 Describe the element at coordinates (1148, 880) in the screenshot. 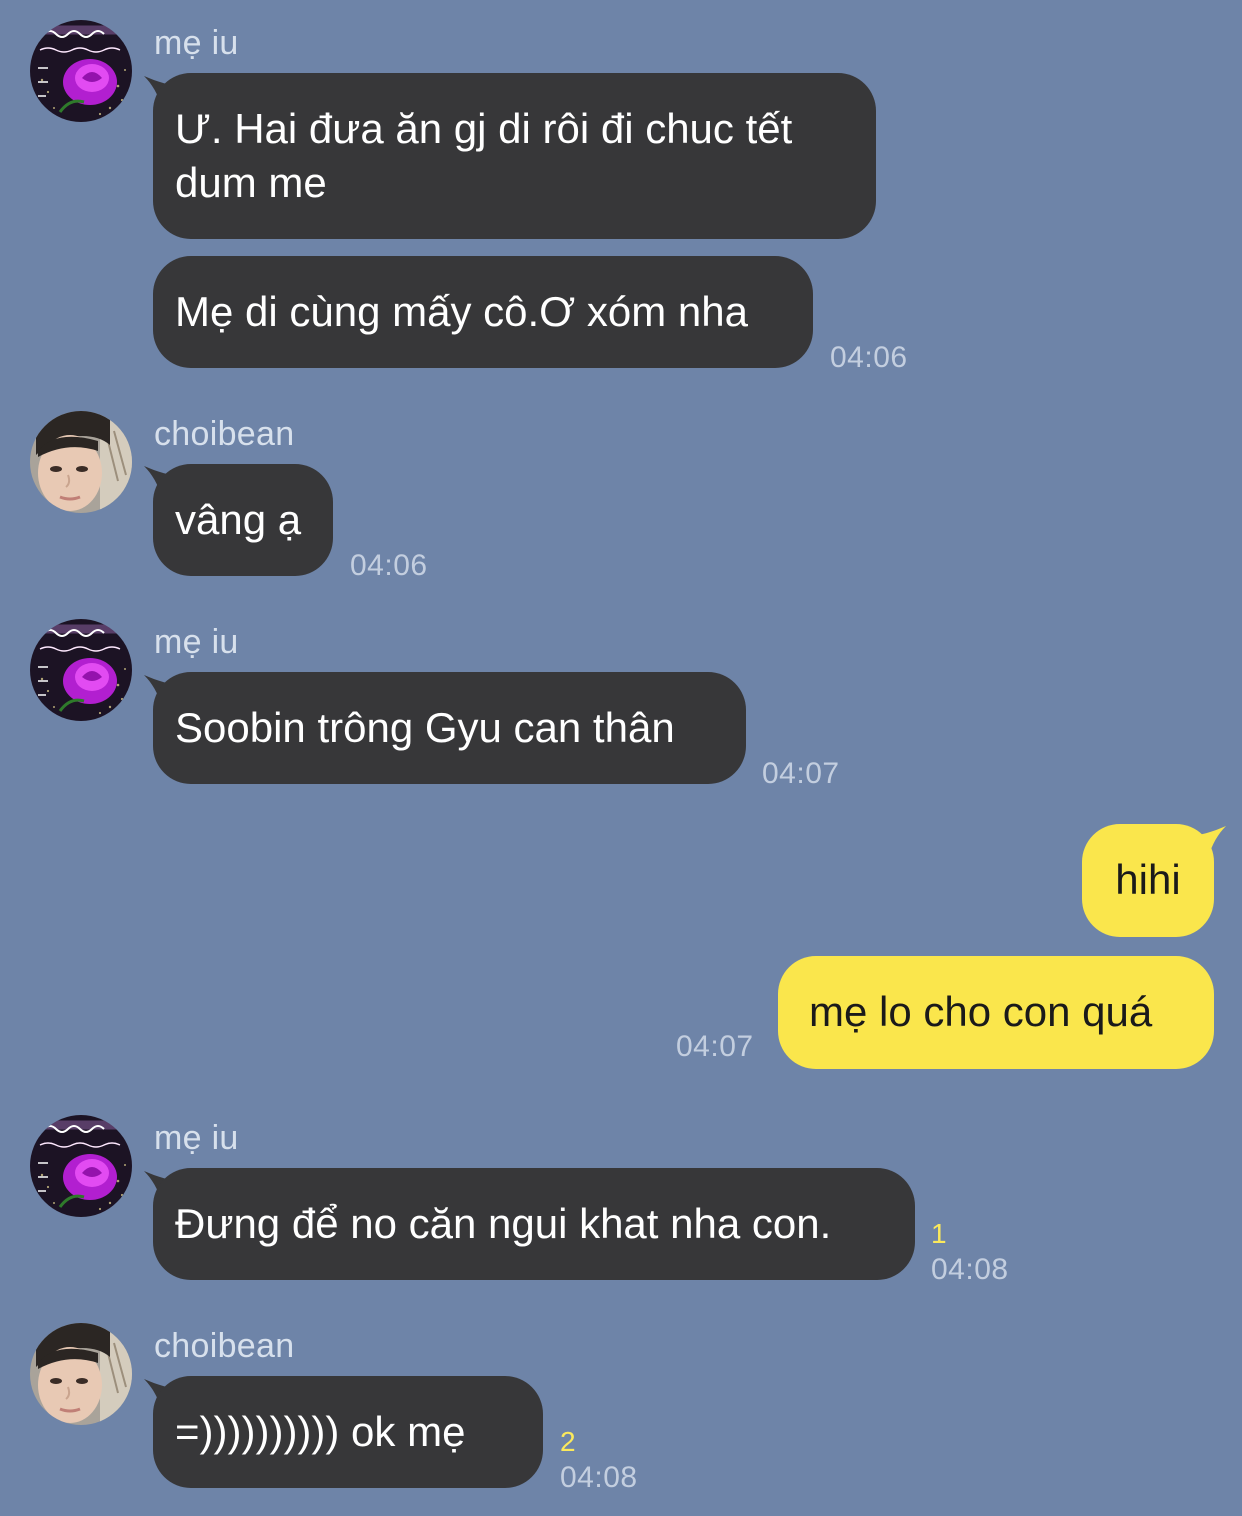

I see `message-bubble: hihi` at that location.